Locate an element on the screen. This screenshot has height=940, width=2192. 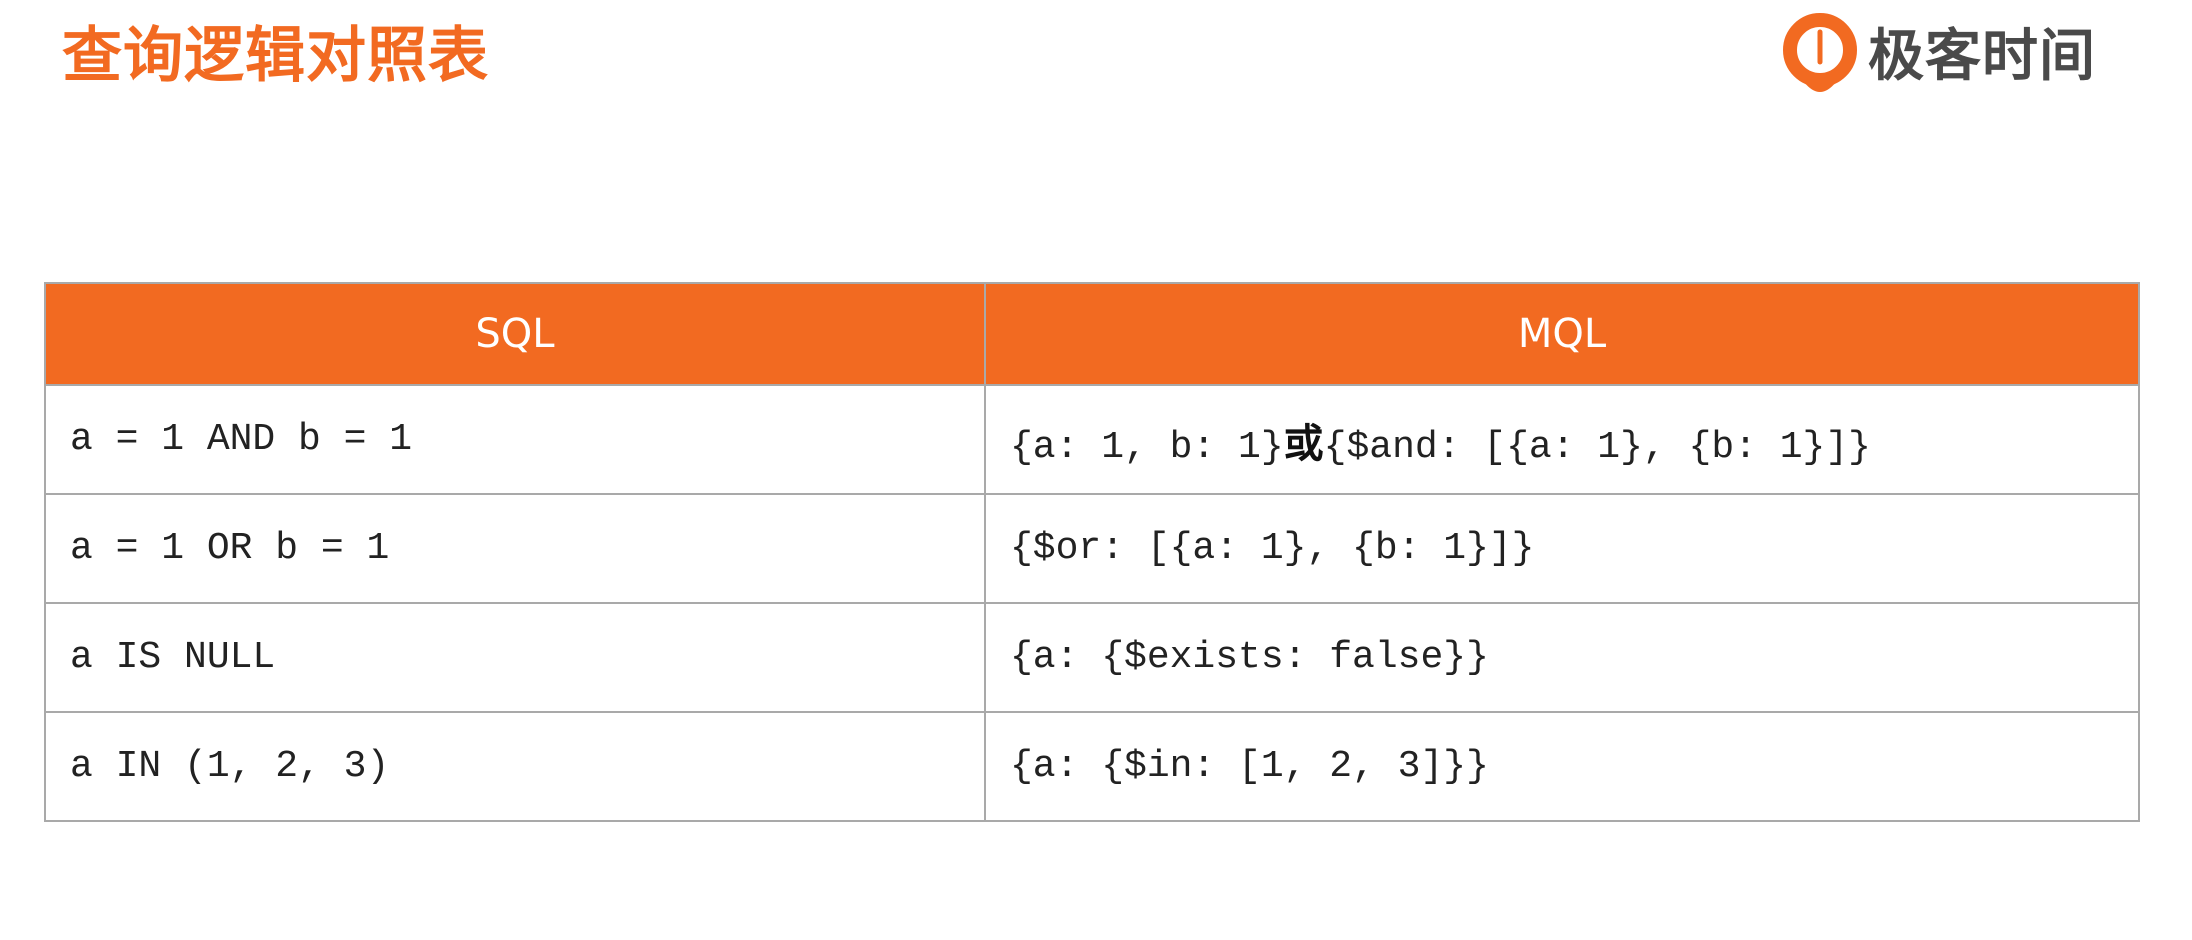
mql-code: {$and: [{a: 1}, {b: 1}]} is located at coordinates (1597, 447).